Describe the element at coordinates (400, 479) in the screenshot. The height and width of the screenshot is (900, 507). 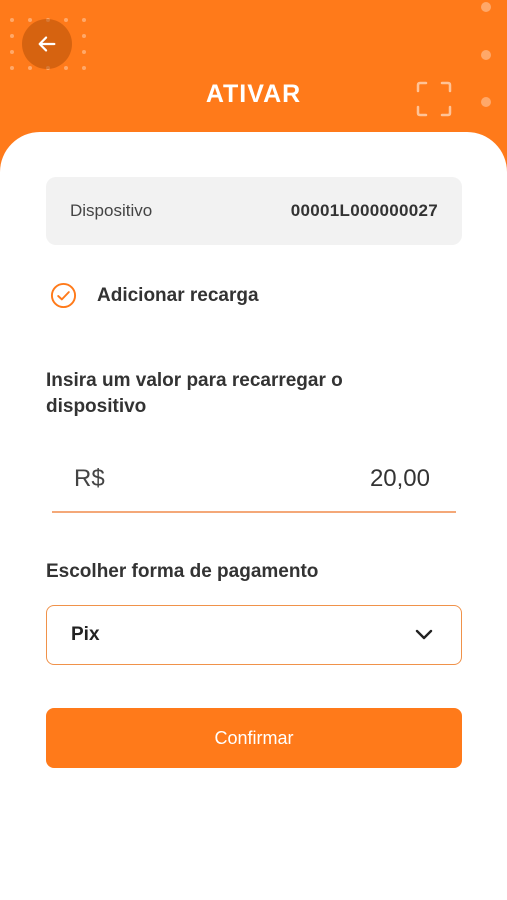
I see `amount-value: 20,00` at that location.